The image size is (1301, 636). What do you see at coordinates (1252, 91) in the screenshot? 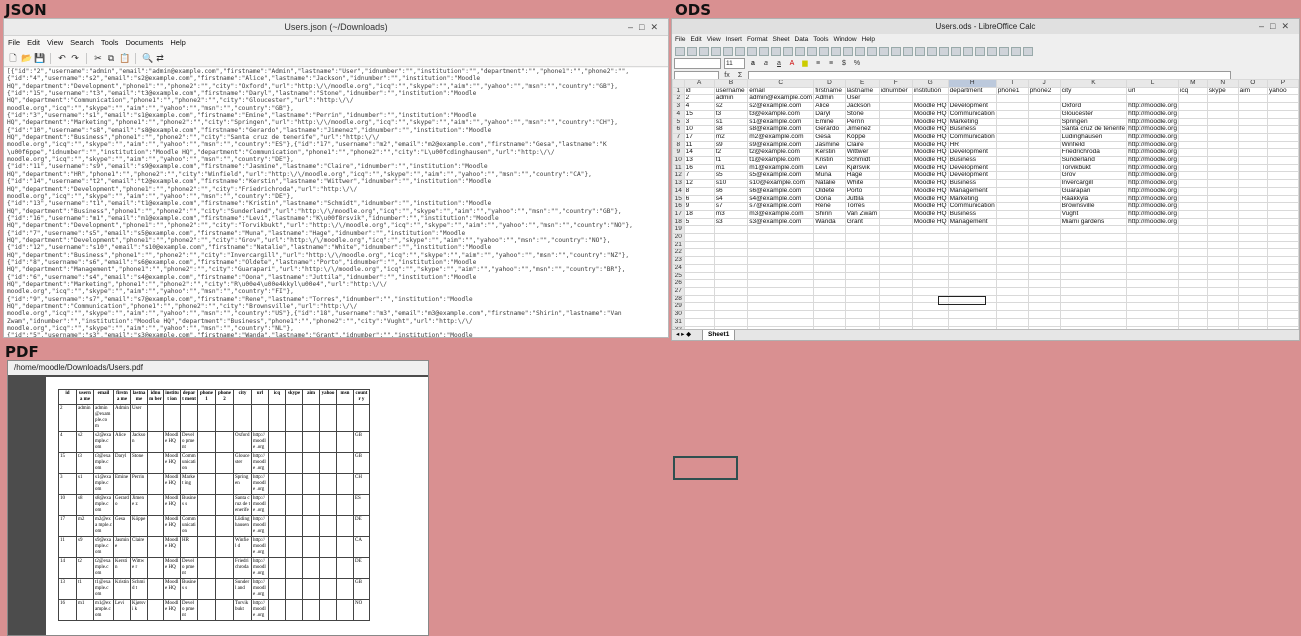
I see `cell: aim` at bounding box center [1252, 91].